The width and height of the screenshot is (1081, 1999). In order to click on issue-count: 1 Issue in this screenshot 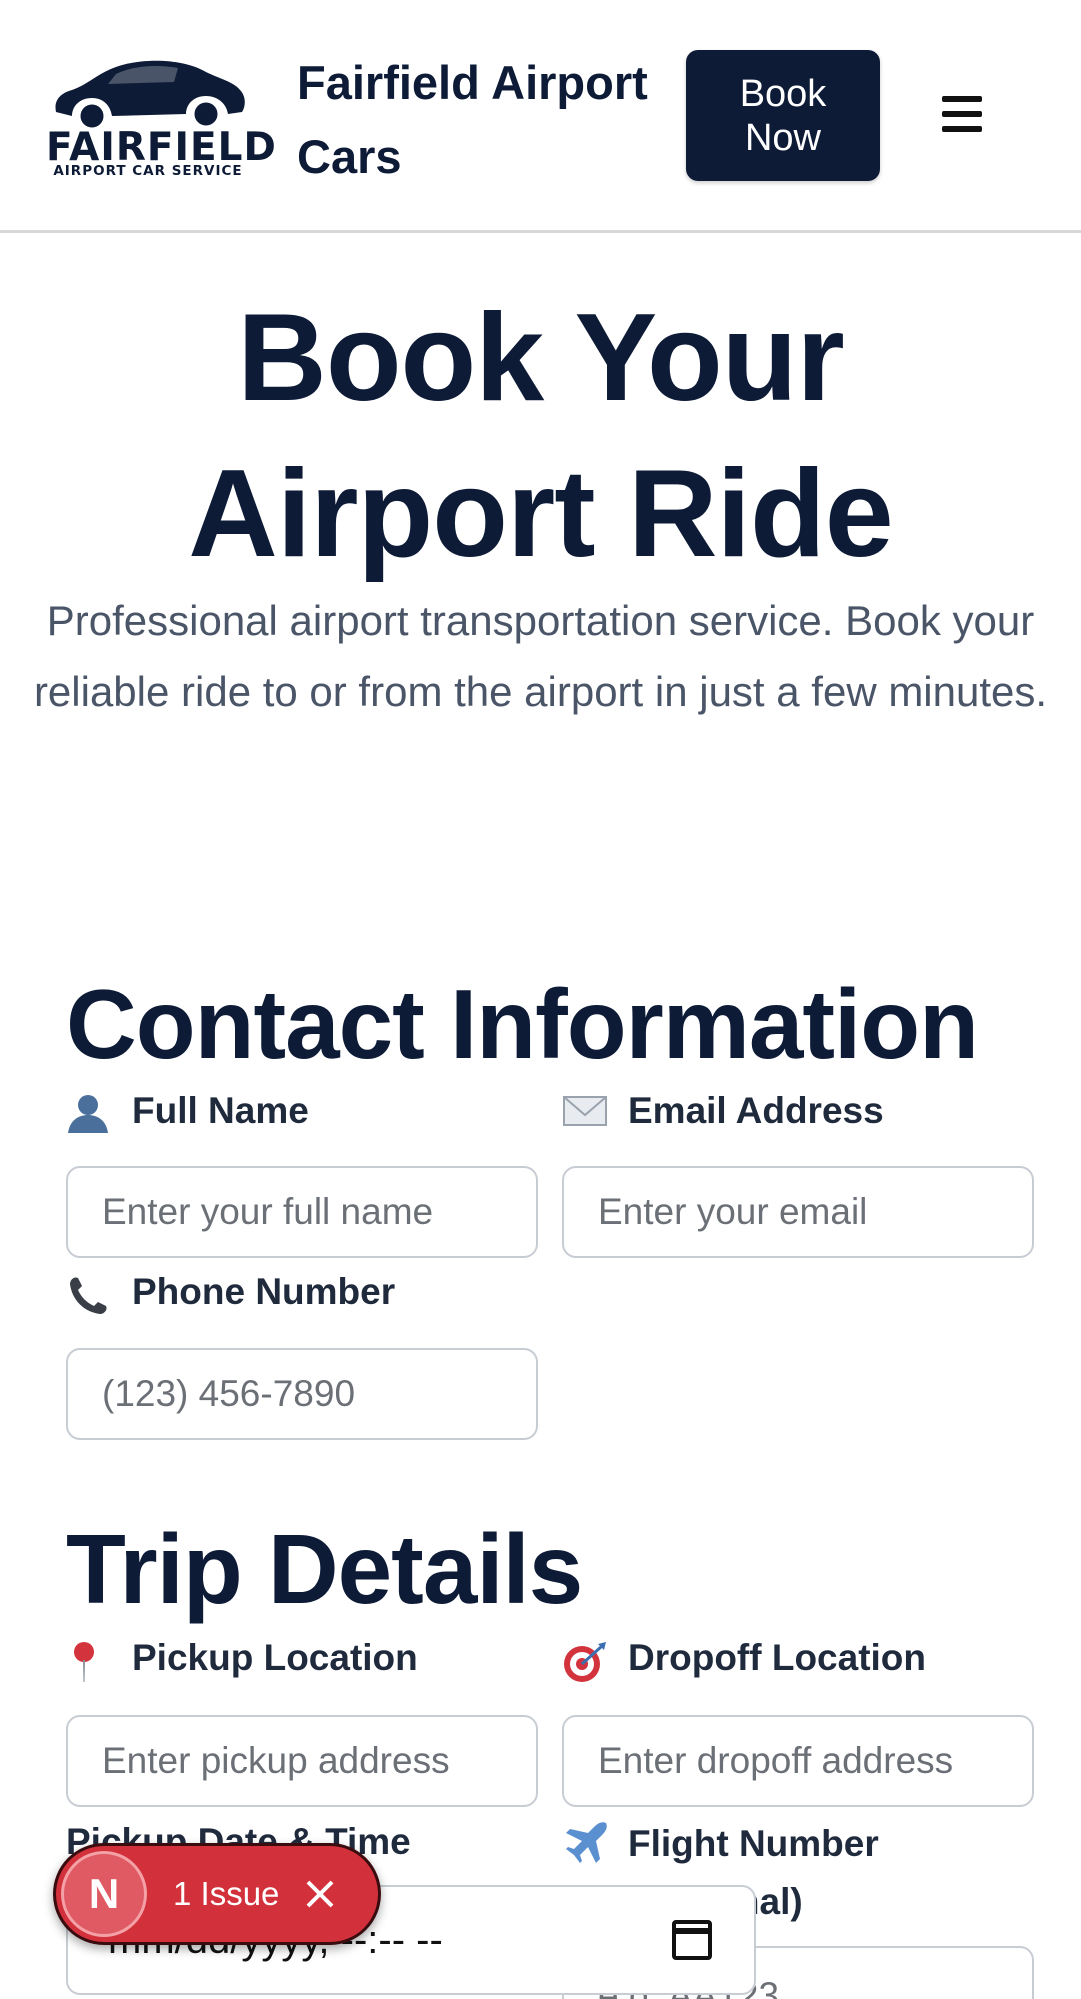, I will do `click(226, 1893)`.